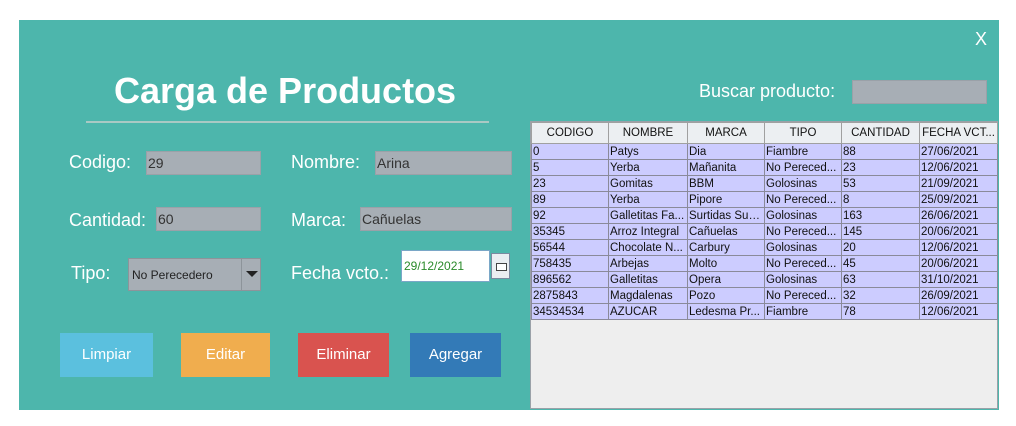 The height and width of the screenshot is (426, 1016). Describe the element at coordinates (726, 183) in the screenshot. I see `table-cell: BBM` at that location.